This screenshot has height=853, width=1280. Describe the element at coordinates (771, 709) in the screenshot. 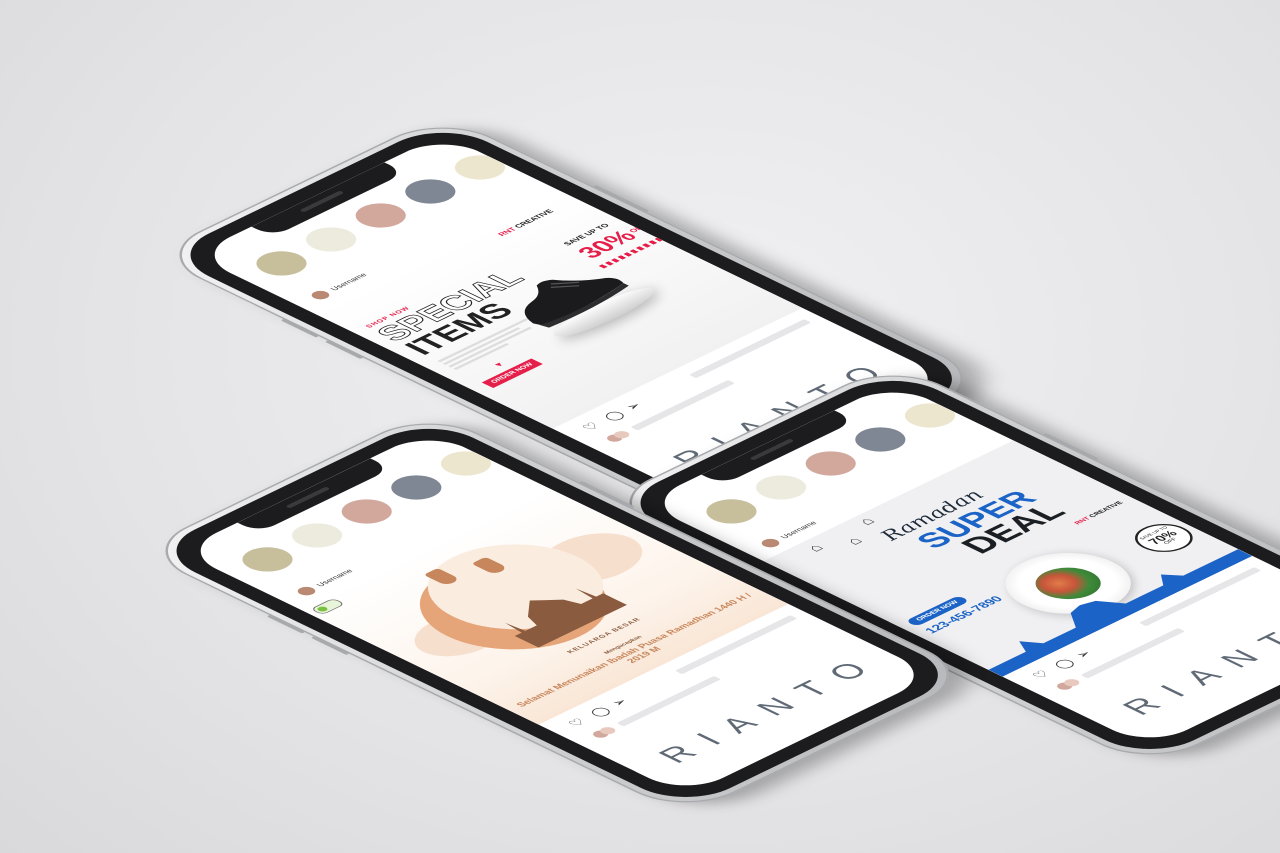

I see `brand-wordmark: RIANTO` at that location.